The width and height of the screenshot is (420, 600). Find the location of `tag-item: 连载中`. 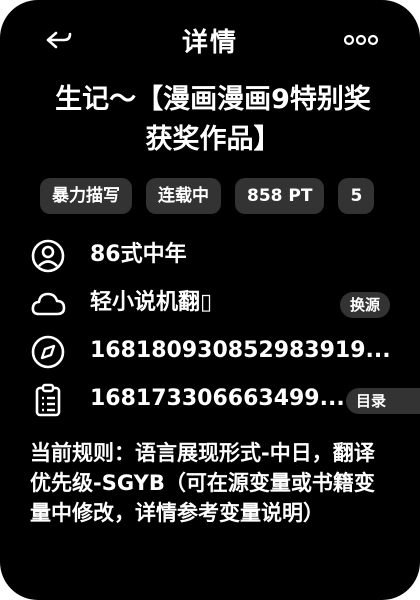

tag-item: 连载中 is located at coordinates (183, 196).